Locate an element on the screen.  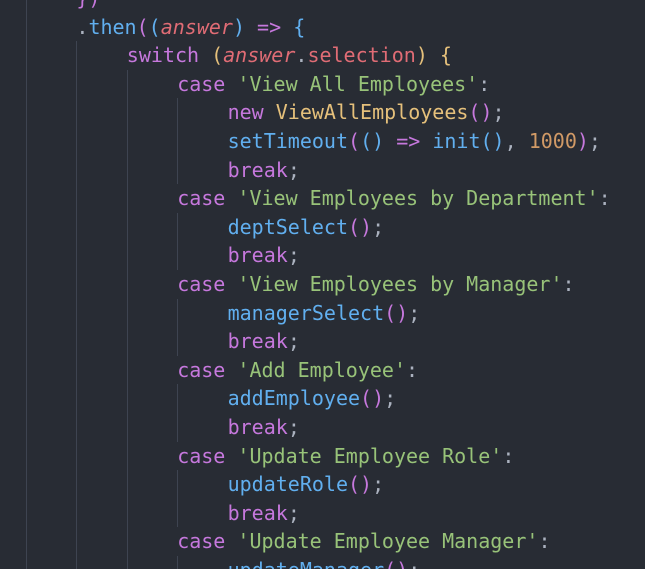
code-line-content: deptSelect(); is located at coordinates (306, 227).